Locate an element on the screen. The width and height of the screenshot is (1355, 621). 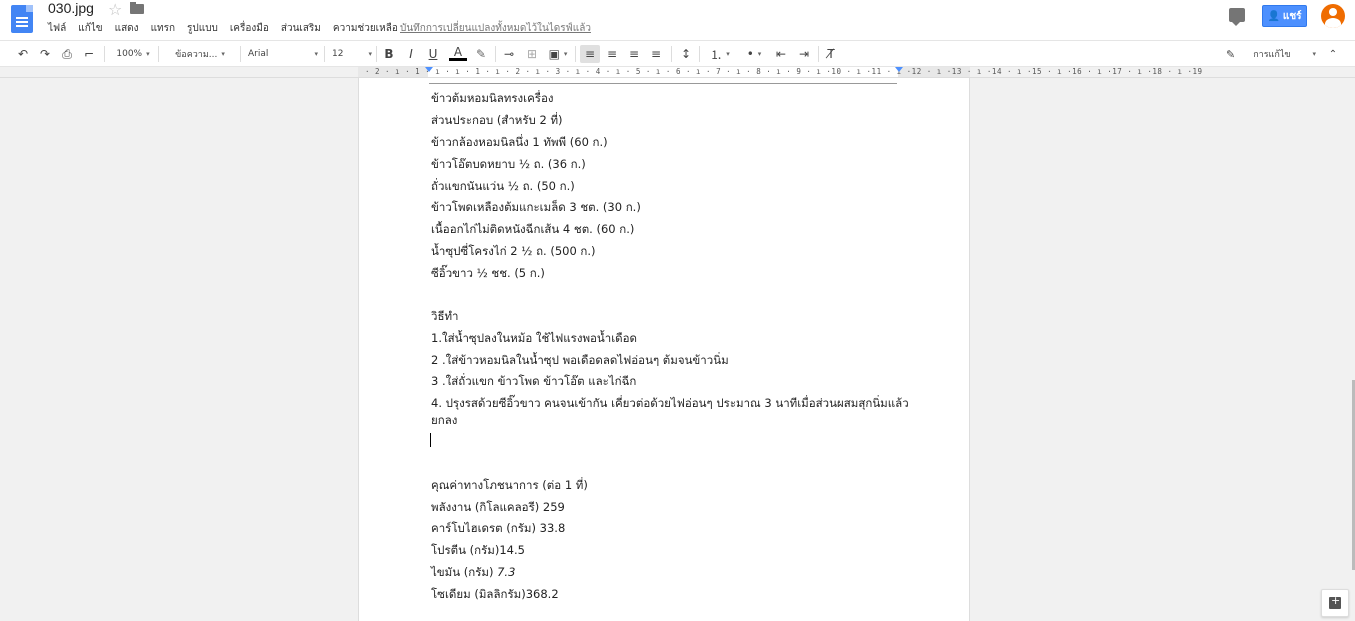
align-right-icon: ≡ is located at coordinates (634, 54).